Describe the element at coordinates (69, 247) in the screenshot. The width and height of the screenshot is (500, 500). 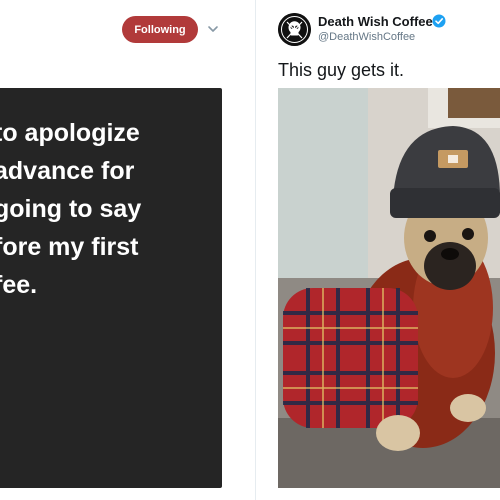
I see `quote-line: fore my first` at that location.